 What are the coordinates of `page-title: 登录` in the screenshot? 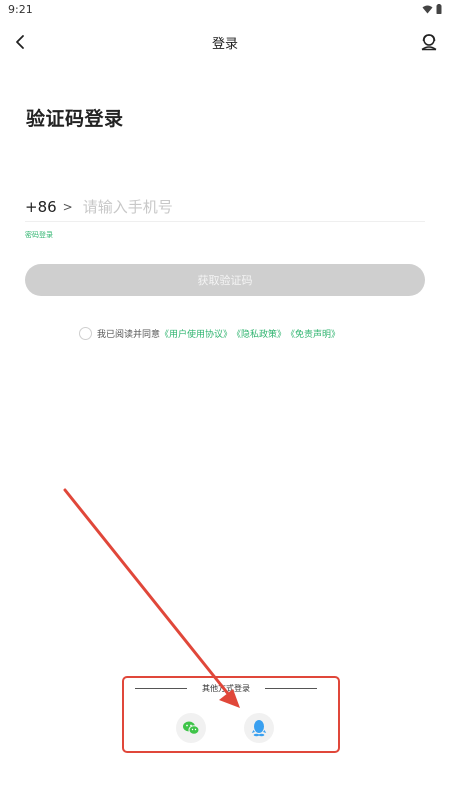 It's located at (224, 44).